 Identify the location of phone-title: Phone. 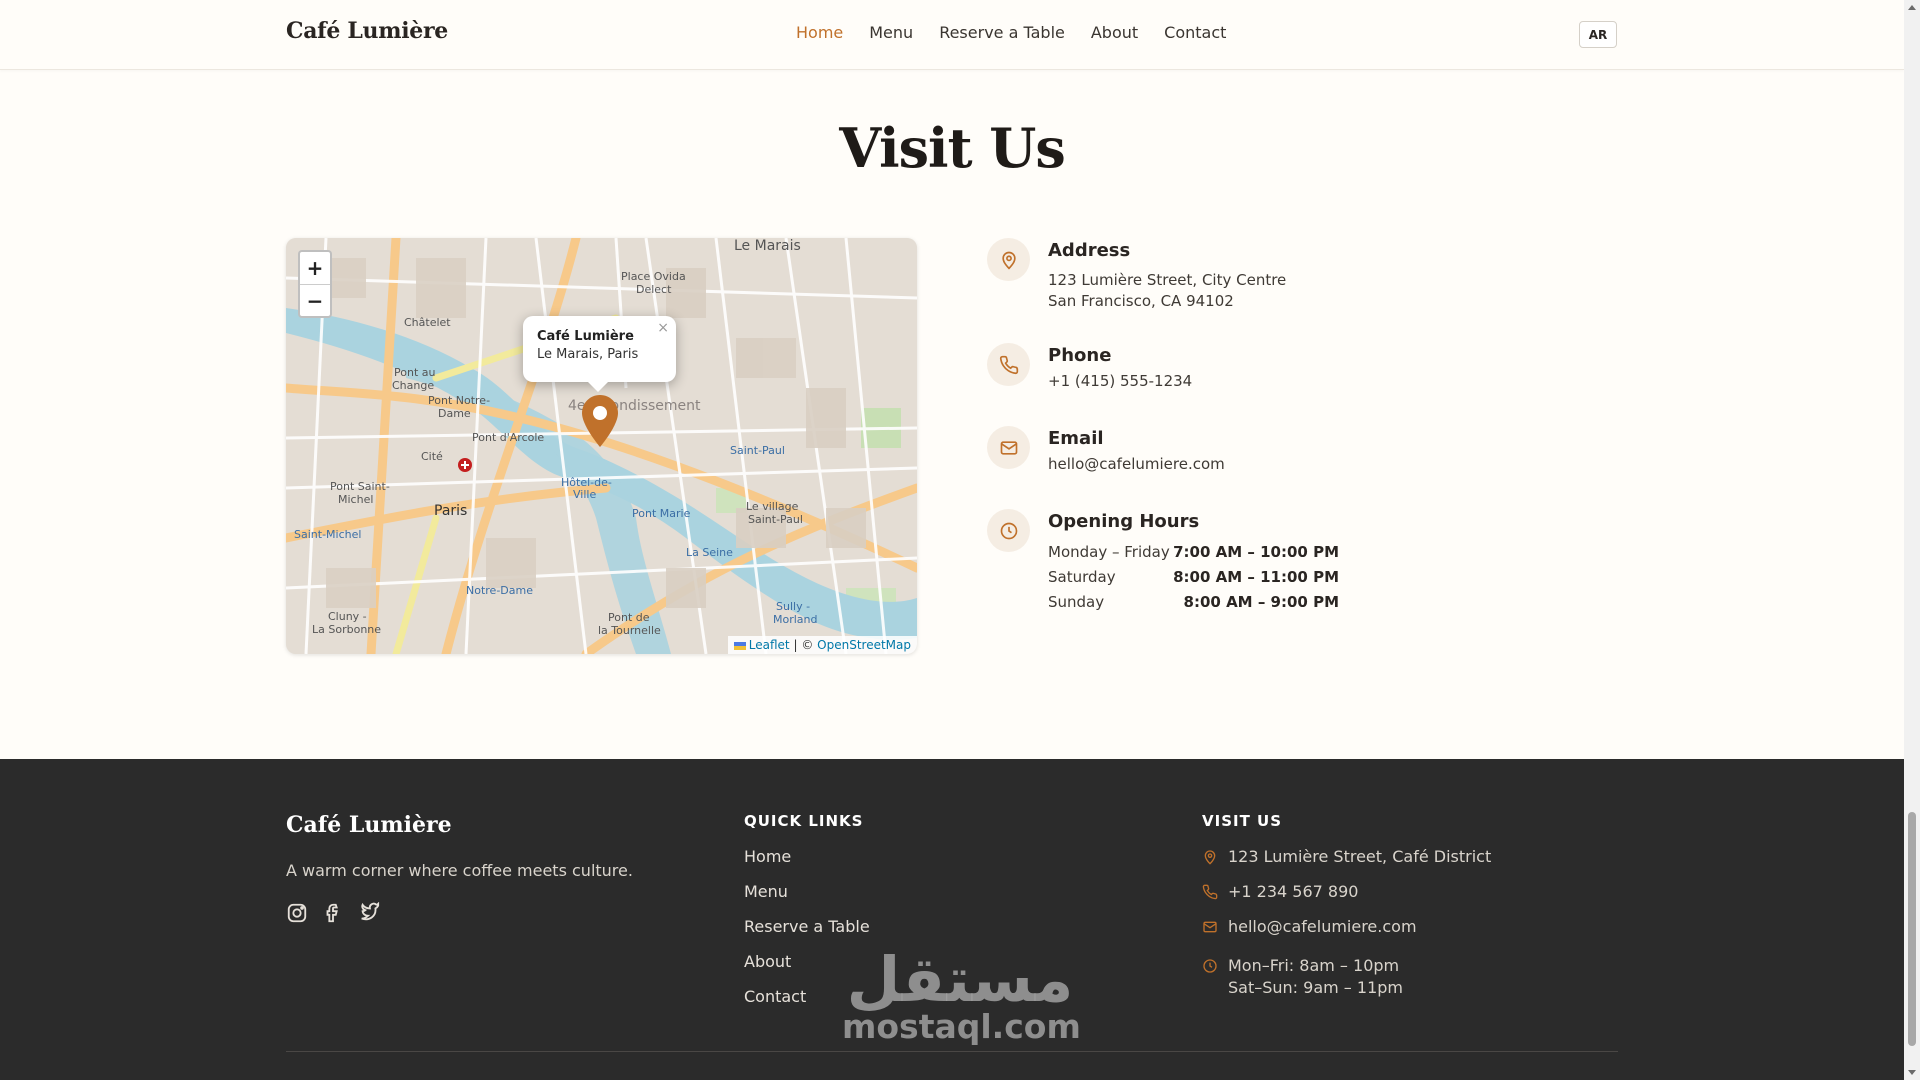
(1080, 355).